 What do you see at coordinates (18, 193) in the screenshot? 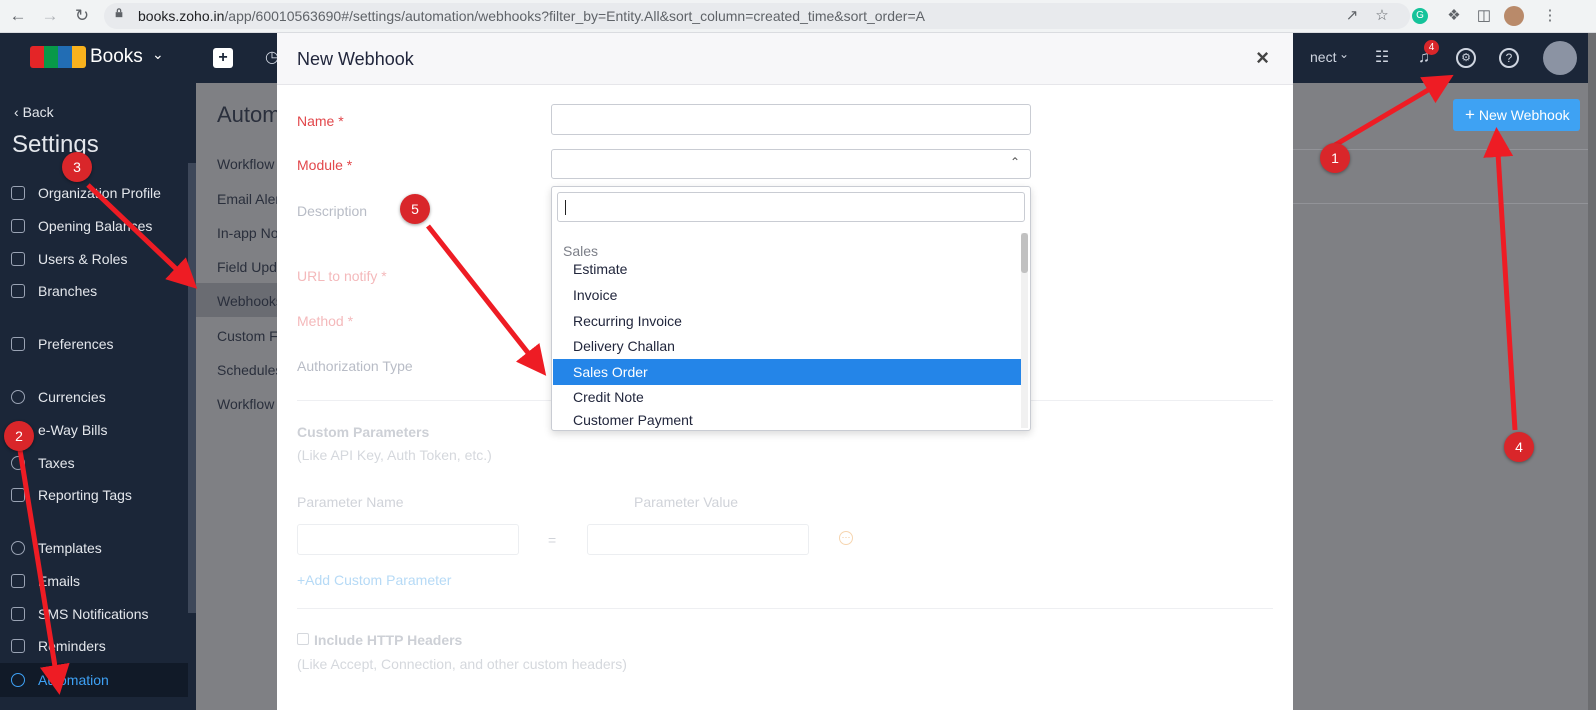
I see `building-icon` at bounding box center [18, 193].